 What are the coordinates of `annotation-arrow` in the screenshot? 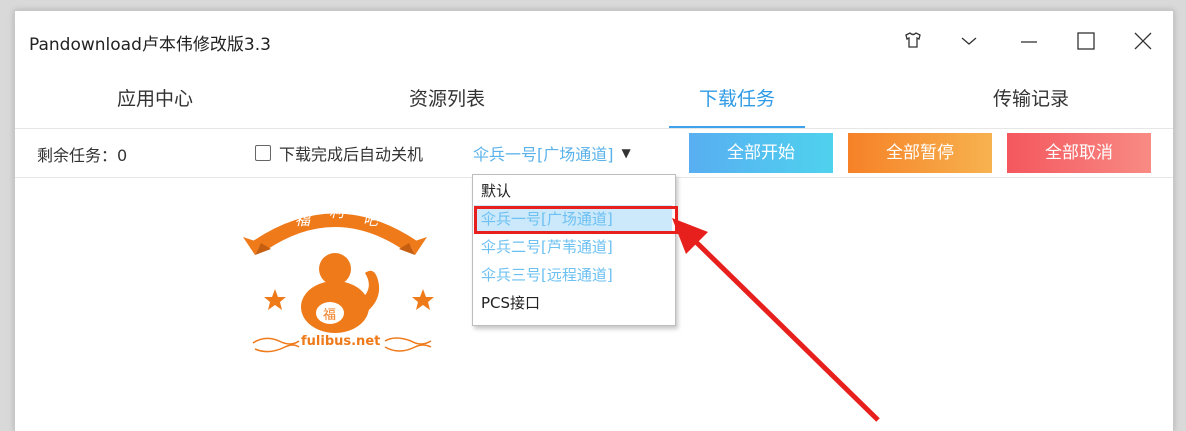 It's located at (776, 320).